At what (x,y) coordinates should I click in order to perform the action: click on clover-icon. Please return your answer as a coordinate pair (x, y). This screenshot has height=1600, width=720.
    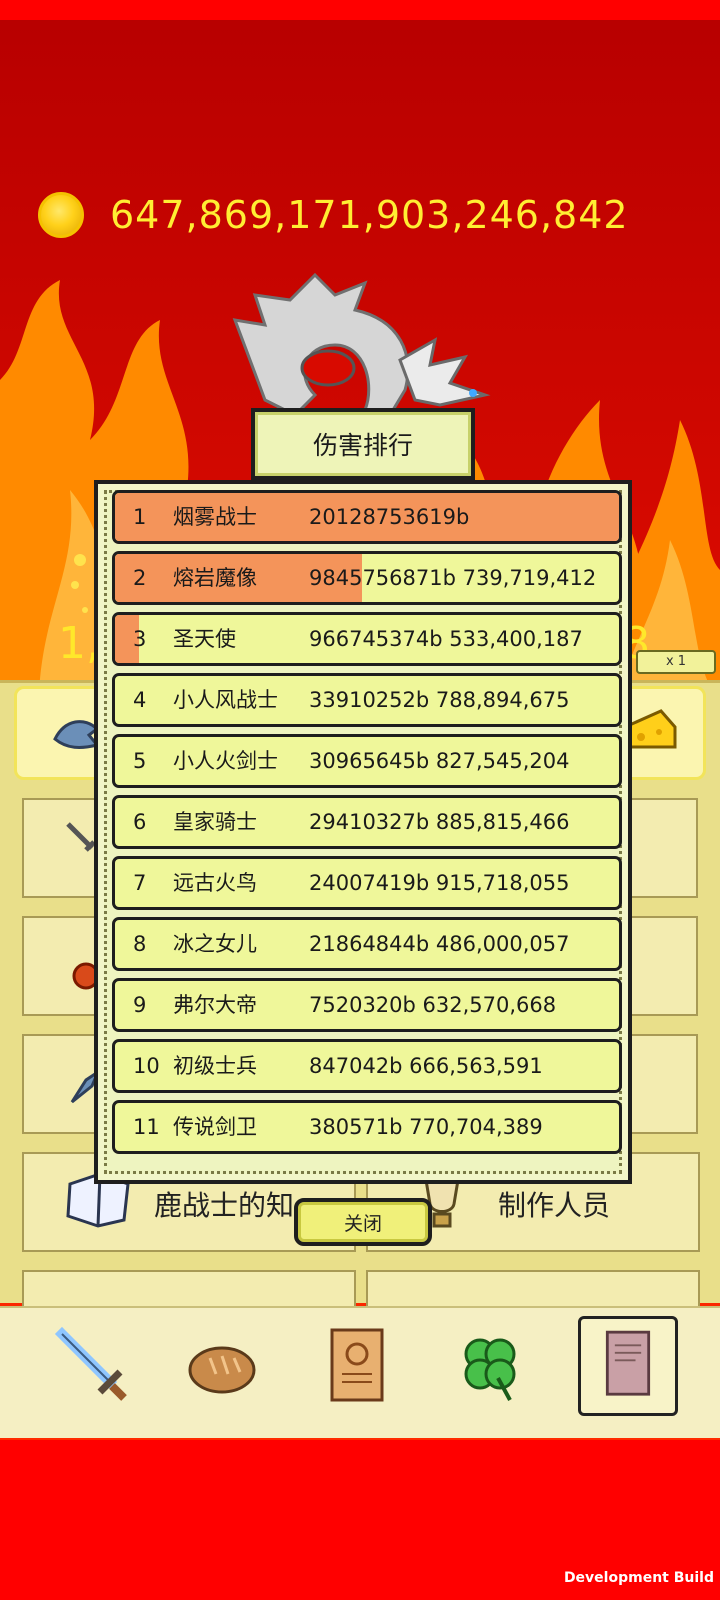
    Looking at the image, I should click on (490, 1369).